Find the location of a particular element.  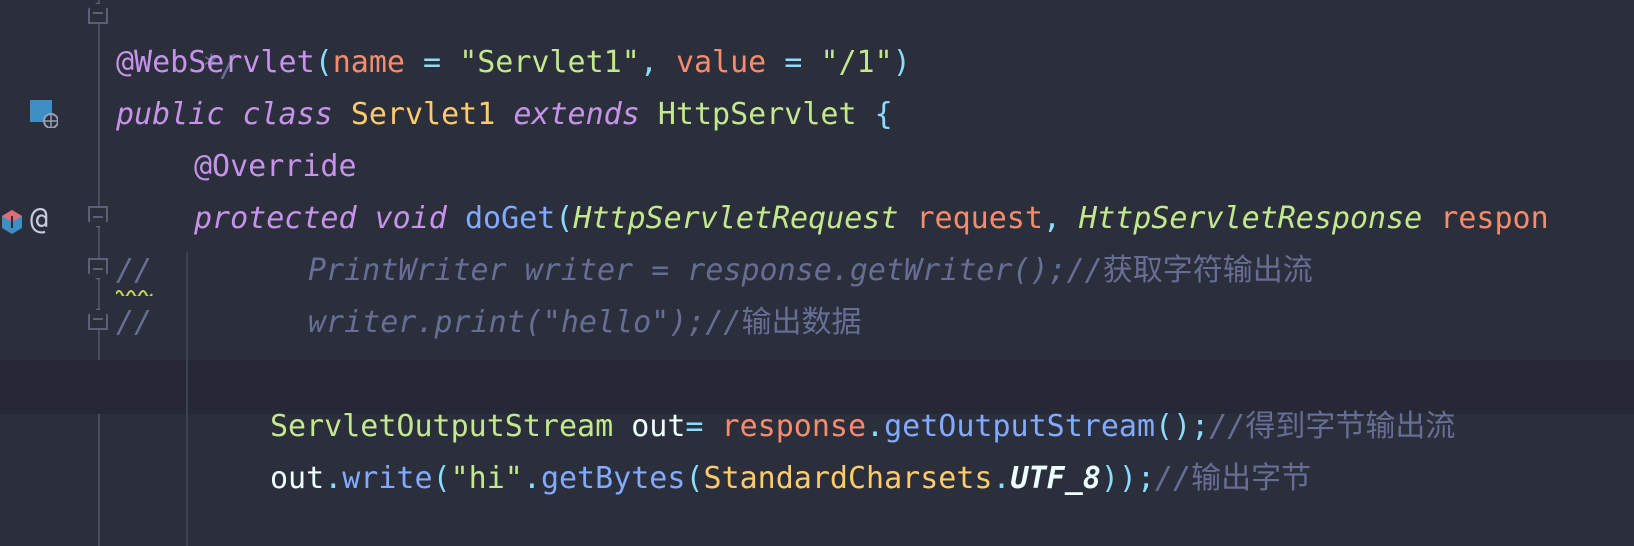

comment-text: 输出数据 is located at coordinates (801, 322).